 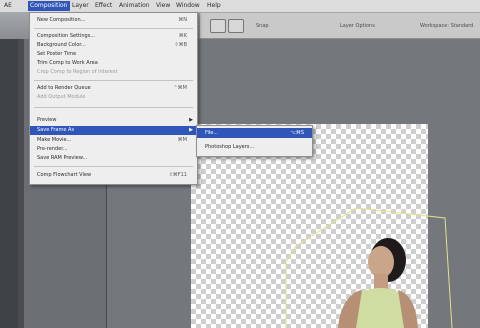 I want to click on menu-view: View, so click(x=163, y=6).